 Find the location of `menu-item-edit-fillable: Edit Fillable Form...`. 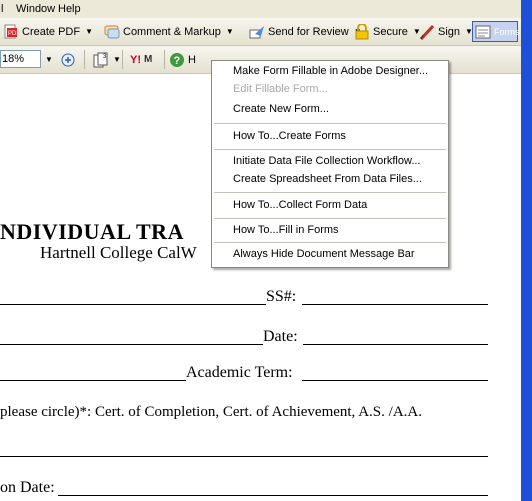

menu-item-edit-fillable: Edit Fillable Form... is located at coordinates (280, 89).